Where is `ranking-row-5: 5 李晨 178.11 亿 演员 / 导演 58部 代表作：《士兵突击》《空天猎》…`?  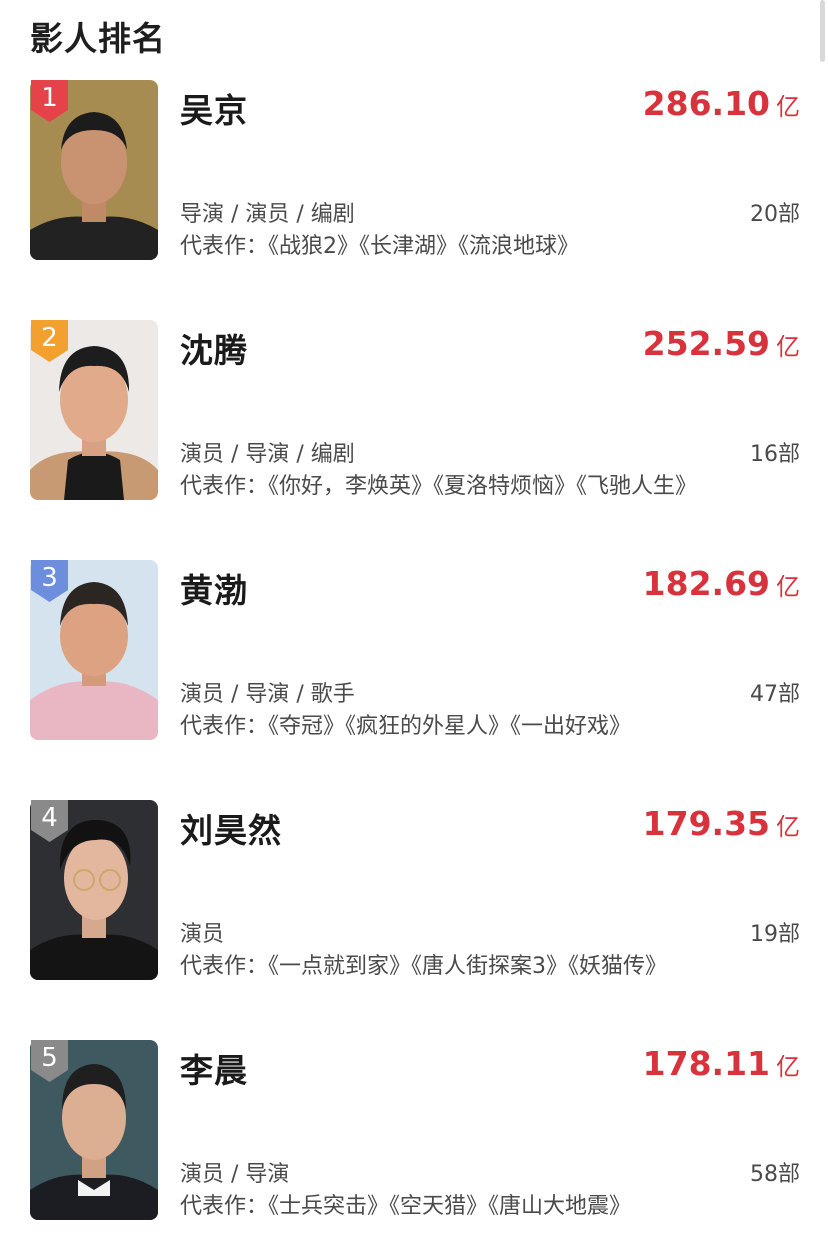 ranking-row-5: 5 李晨 178.11 亿 演员 / 导演 58部 代表作：《士兵突击》《空天猎》… is located at coordinates (415, 1131).